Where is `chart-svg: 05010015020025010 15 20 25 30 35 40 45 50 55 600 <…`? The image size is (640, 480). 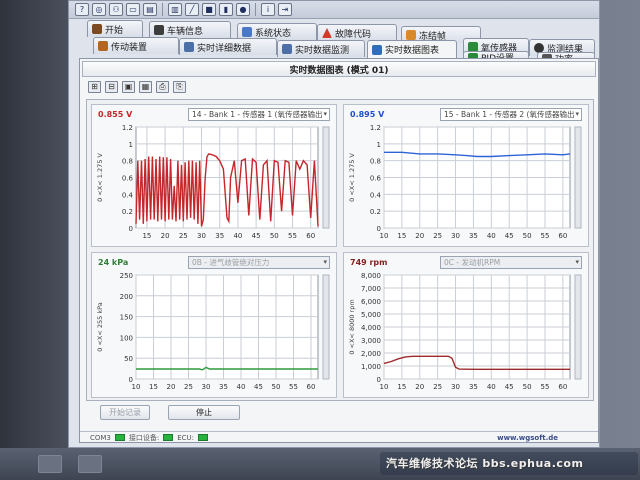
chart-svg: 05010015020025010 15 20 25 30 35 40 45 50 55 600 <… is located at coordinates (213, 331).